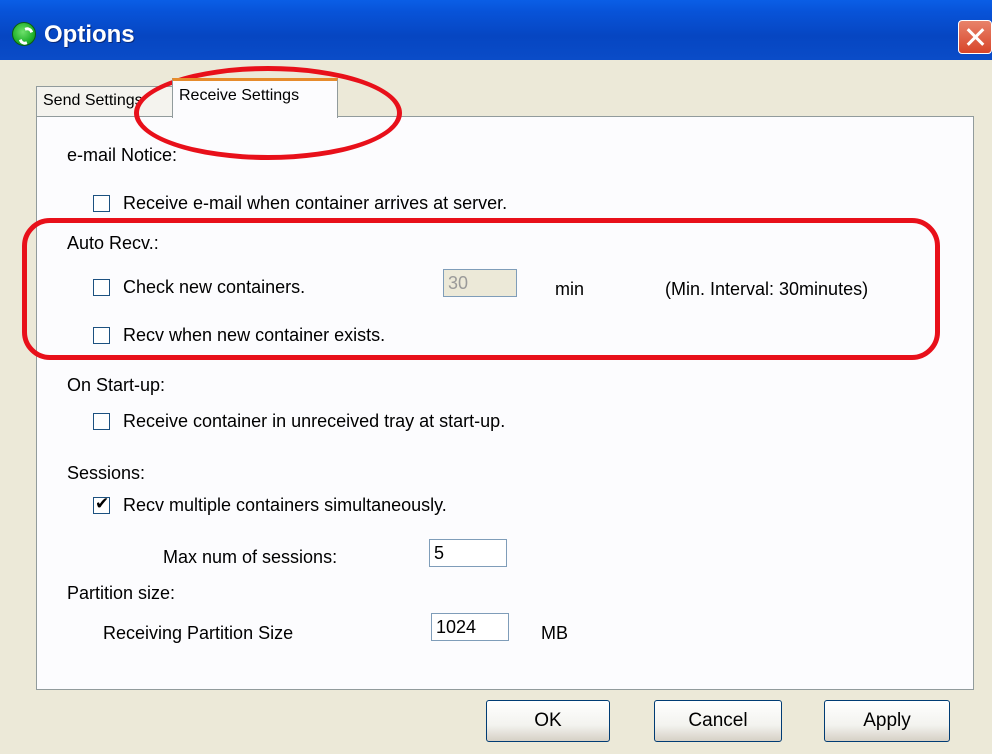 The image size is (992, 754). Describe the element at coordinates (254, 335) in the screenshot. I see `recv-when-exists-label: Recv when new container exists.` at that location.